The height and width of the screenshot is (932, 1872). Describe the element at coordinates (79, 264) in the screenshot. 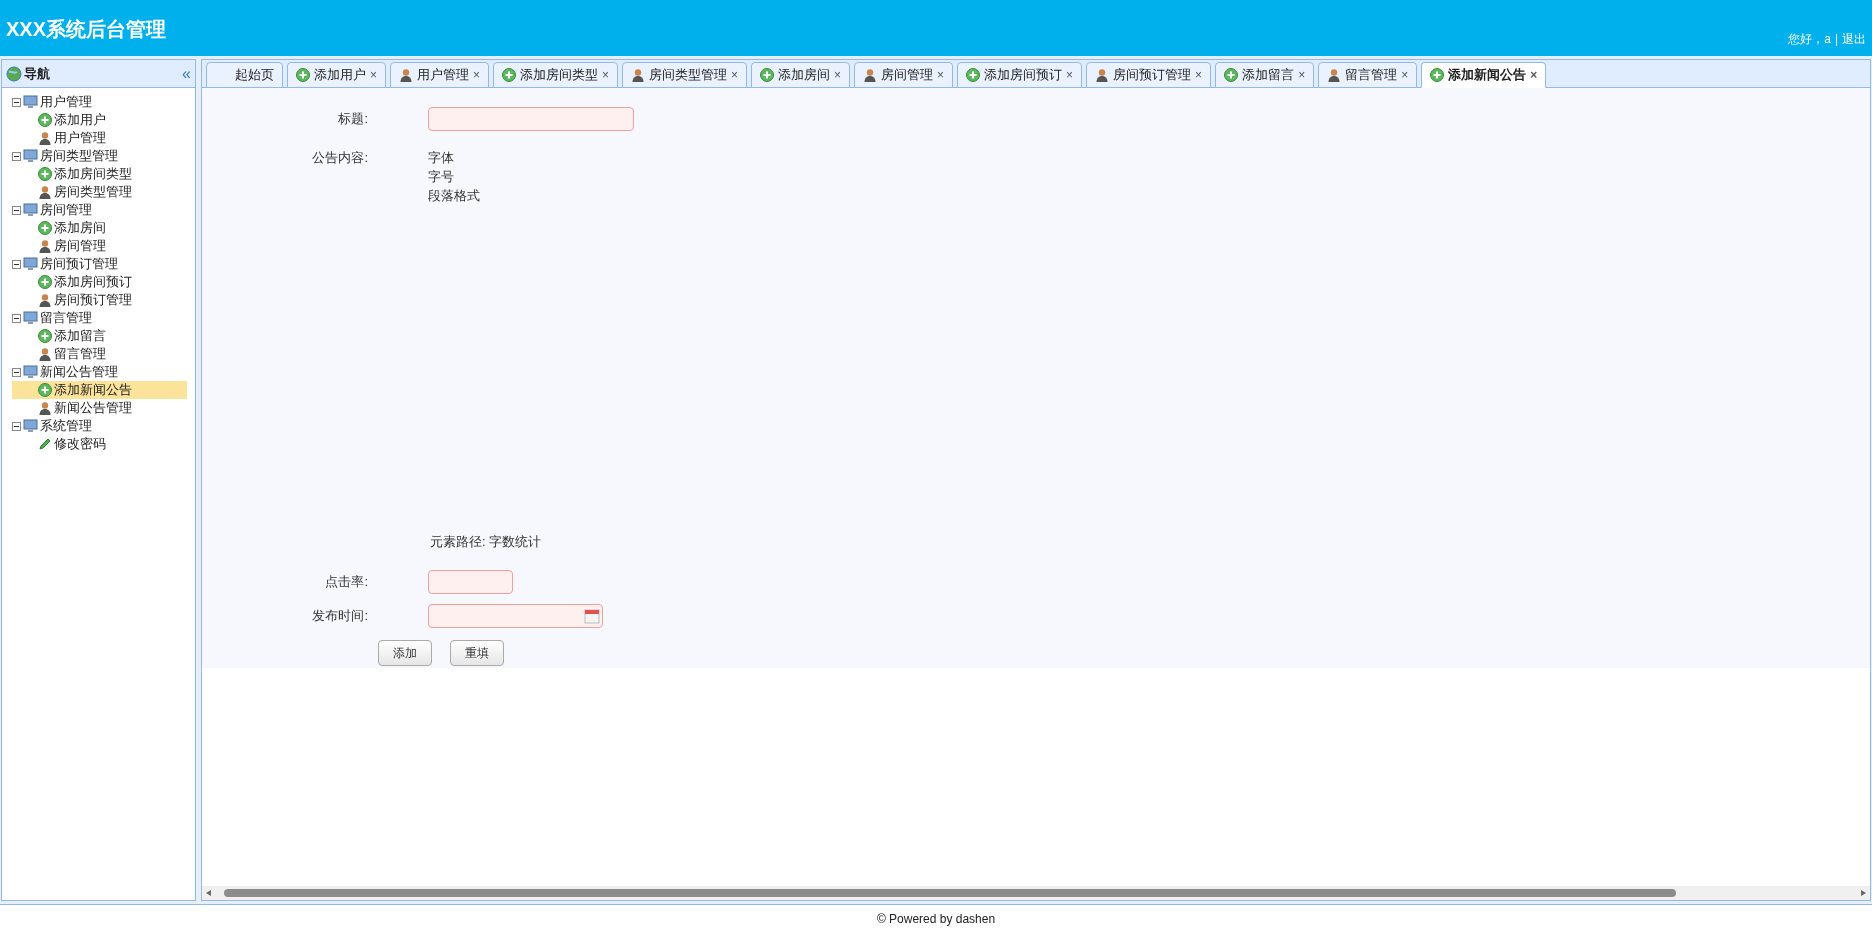

I see `tree-group: 房间预订管理` at that location.